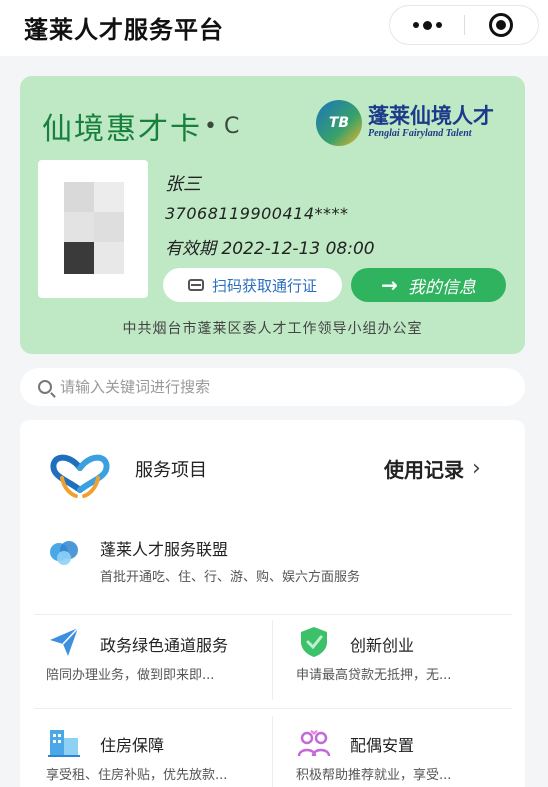 The height and width of the screenshot is (787, 548). I want to click on app-title: 蓬莱人才服务平台, so click(124, 30).